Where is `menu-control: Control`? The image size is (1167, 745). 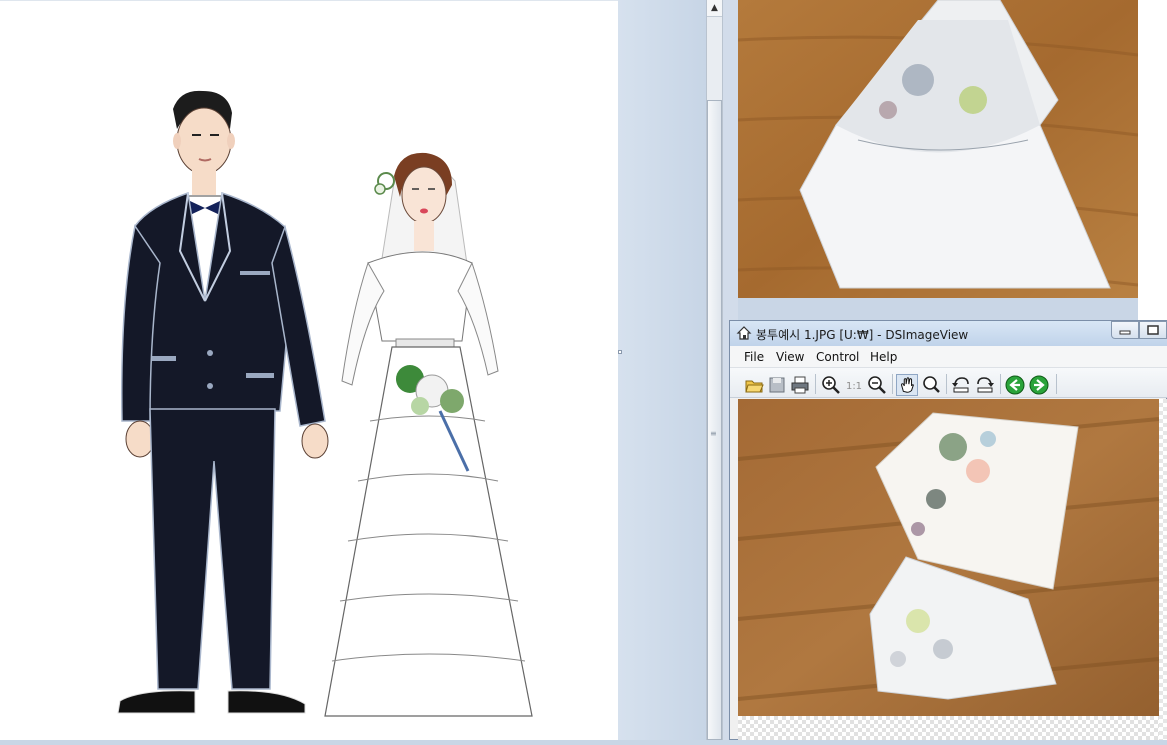
menu-control: Control is located at coordinates (837, 357).